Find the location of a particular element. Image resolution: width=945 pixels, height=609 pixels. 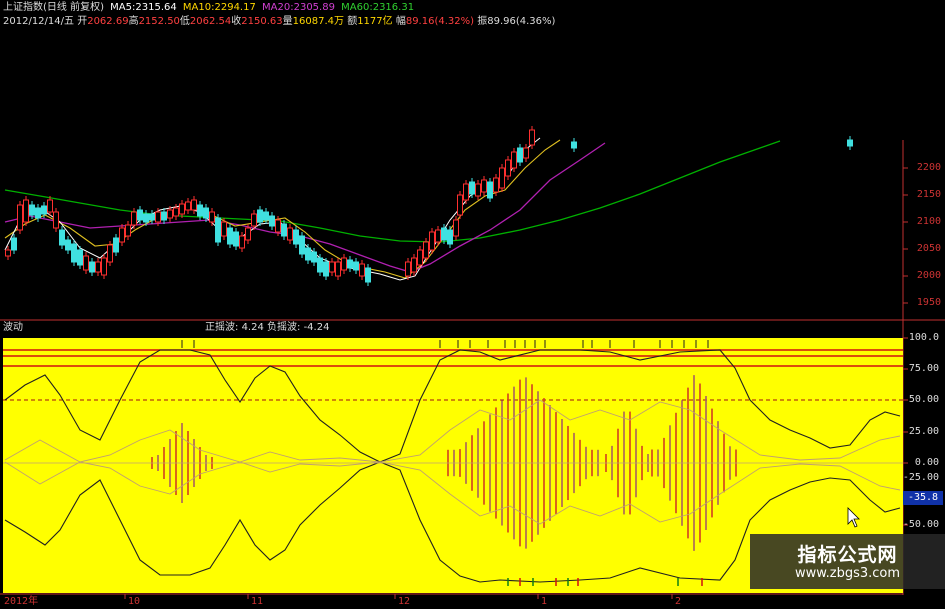

negative-wave-value: -4.24 is located at coordinates (316, 327).